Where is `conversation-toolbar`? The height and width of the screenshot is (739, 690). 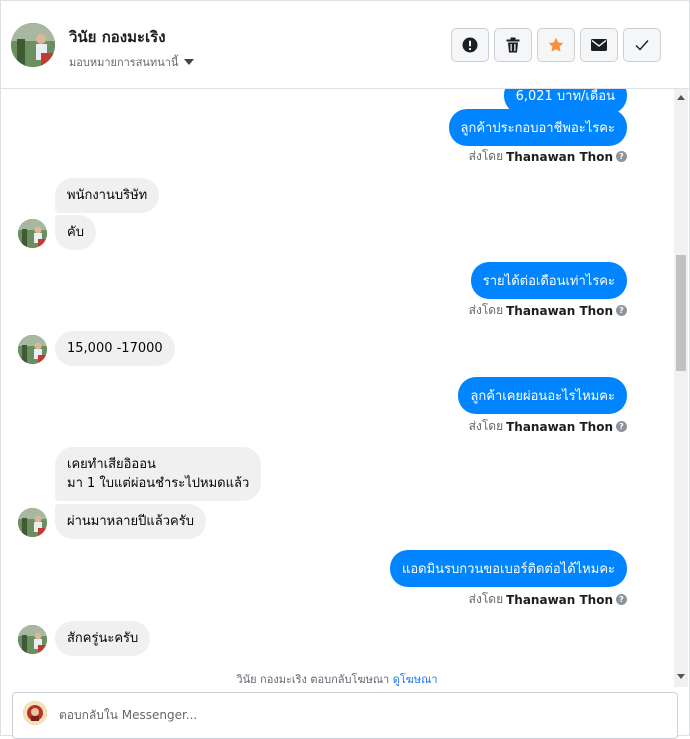
conversation-toolbar is located at coordinates (556, 45).